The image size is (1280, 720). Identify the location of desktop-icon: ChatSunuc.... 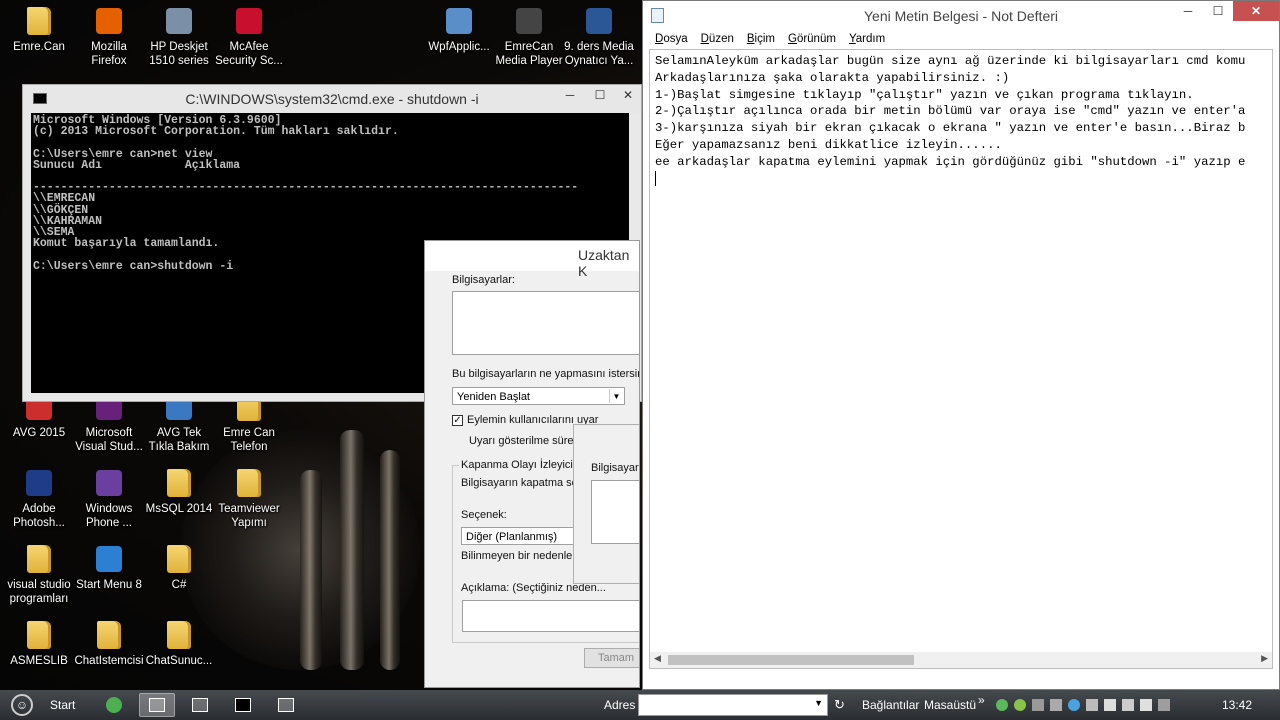
(179, 644).